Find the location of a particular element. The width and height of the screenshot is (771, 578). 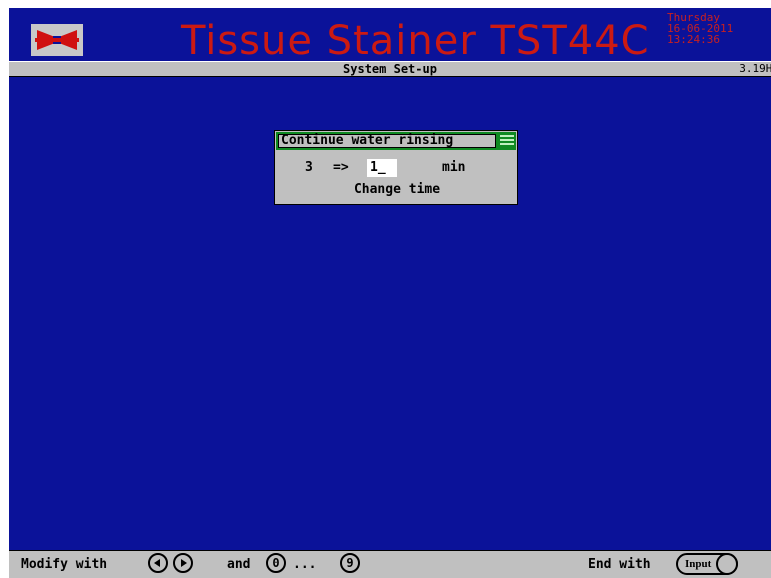

input-key-label: Input is located at coordinates (698, 564).